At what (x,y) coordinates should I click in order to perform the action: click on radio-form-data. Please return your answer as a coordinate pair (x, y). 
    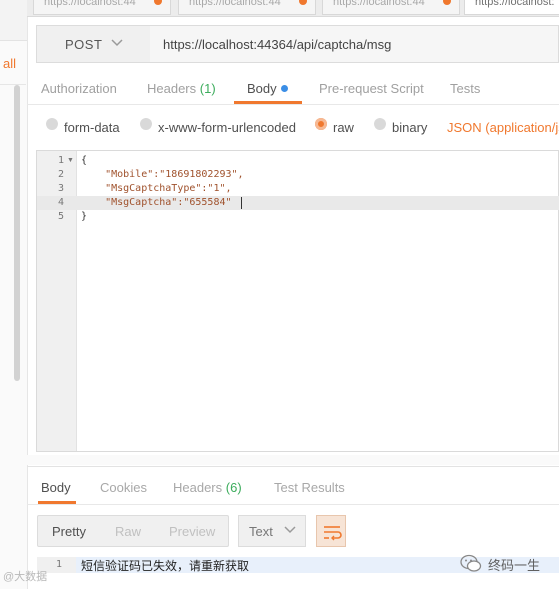
    Looking at the image, I should click on (52, 124).